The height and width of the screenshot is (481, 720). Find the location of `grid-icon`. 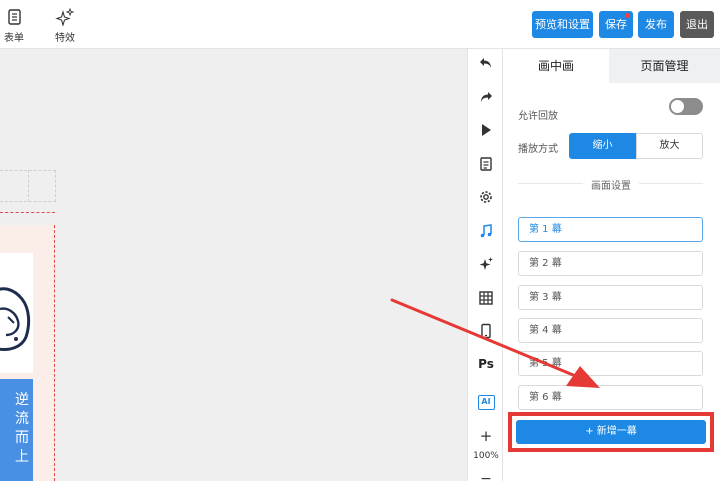

grid-icon is located at coordinates (486, 298).